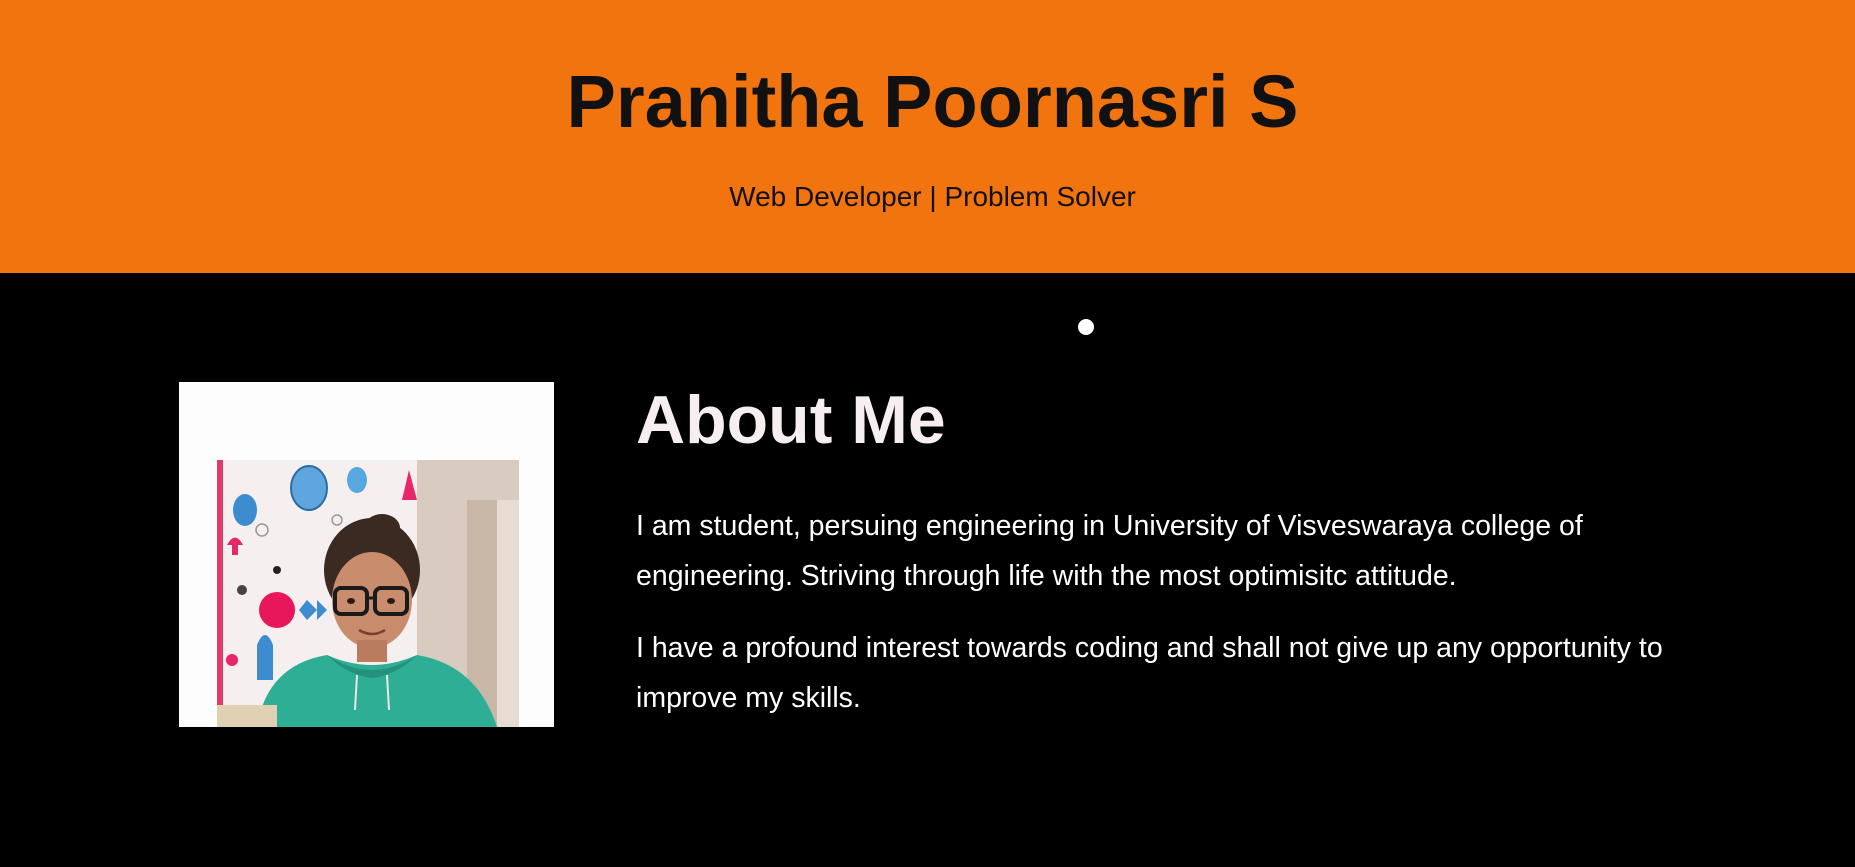  Describe the element at coordinates (932, 196) in the screenshot. I see `tagline: Web Developer | Problem Solver` at that location.